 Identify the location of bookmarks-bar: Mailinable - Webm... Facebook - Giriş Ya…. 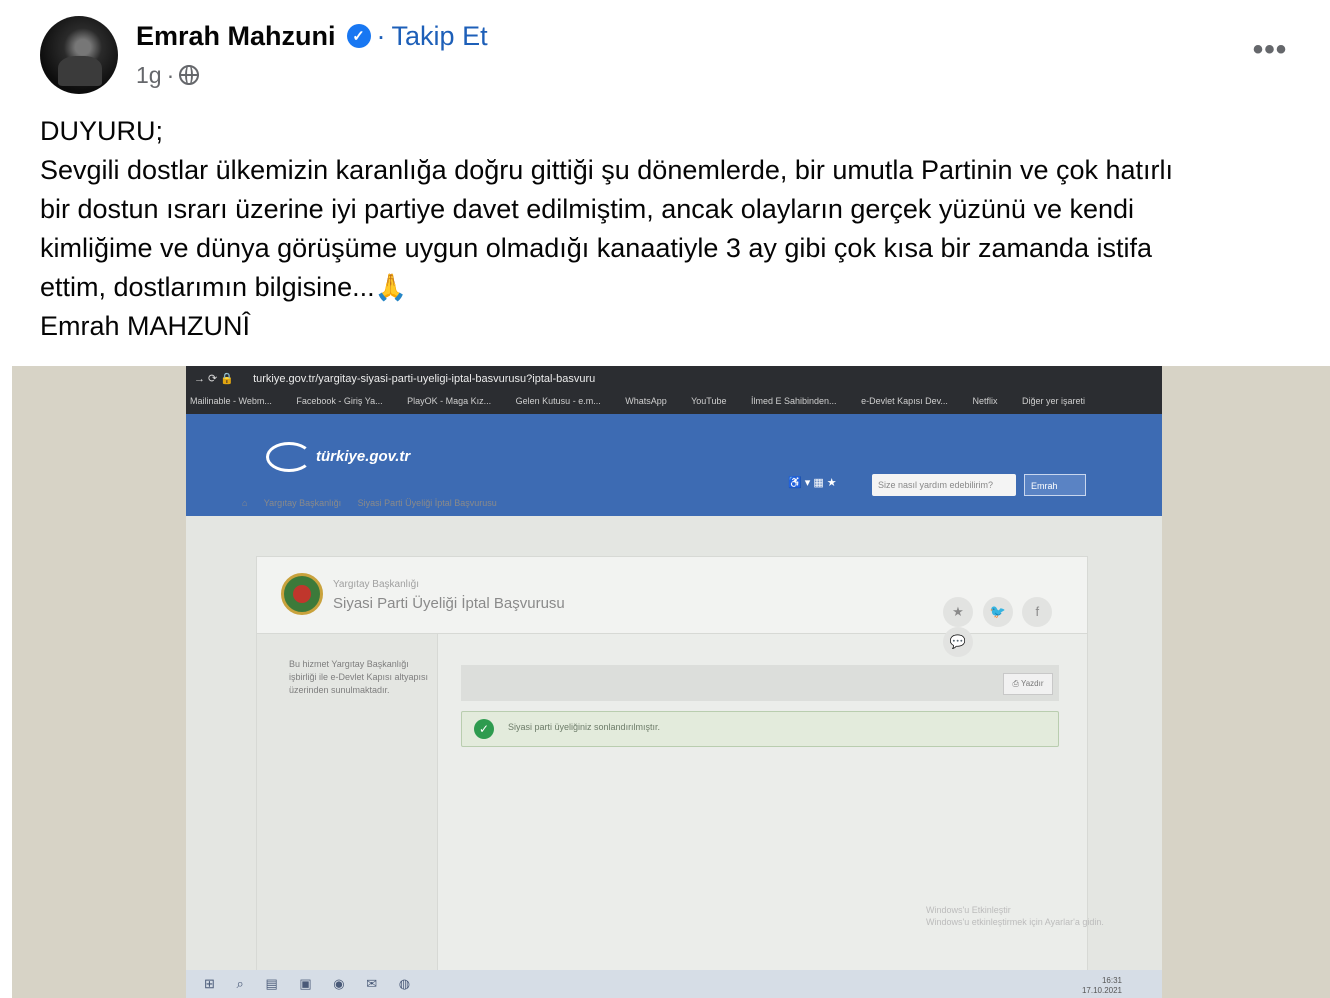
(648, 401).